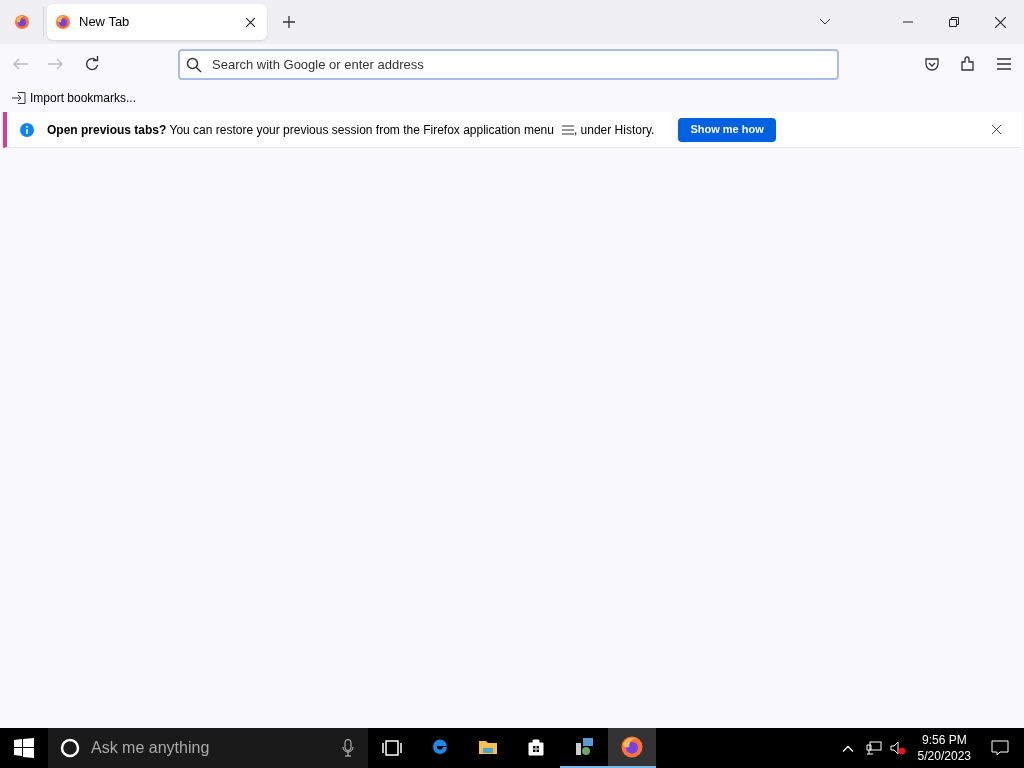 This screenshot has height=768, width=1024. I want to click on browser-tab: New Tab, so click(157, 22).